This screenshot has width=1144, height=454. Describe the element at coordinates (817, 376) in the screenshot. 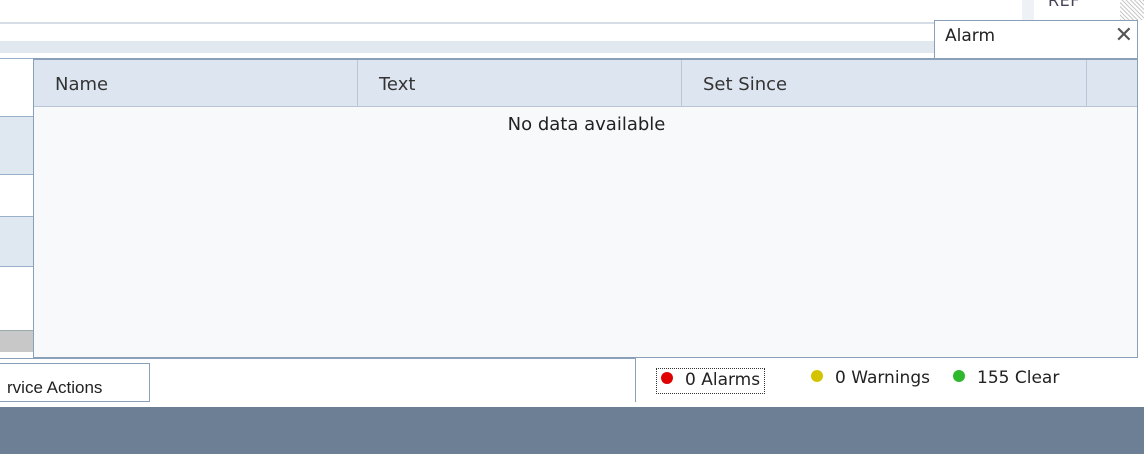

I see `yellow-status-dot-icon` at that location.